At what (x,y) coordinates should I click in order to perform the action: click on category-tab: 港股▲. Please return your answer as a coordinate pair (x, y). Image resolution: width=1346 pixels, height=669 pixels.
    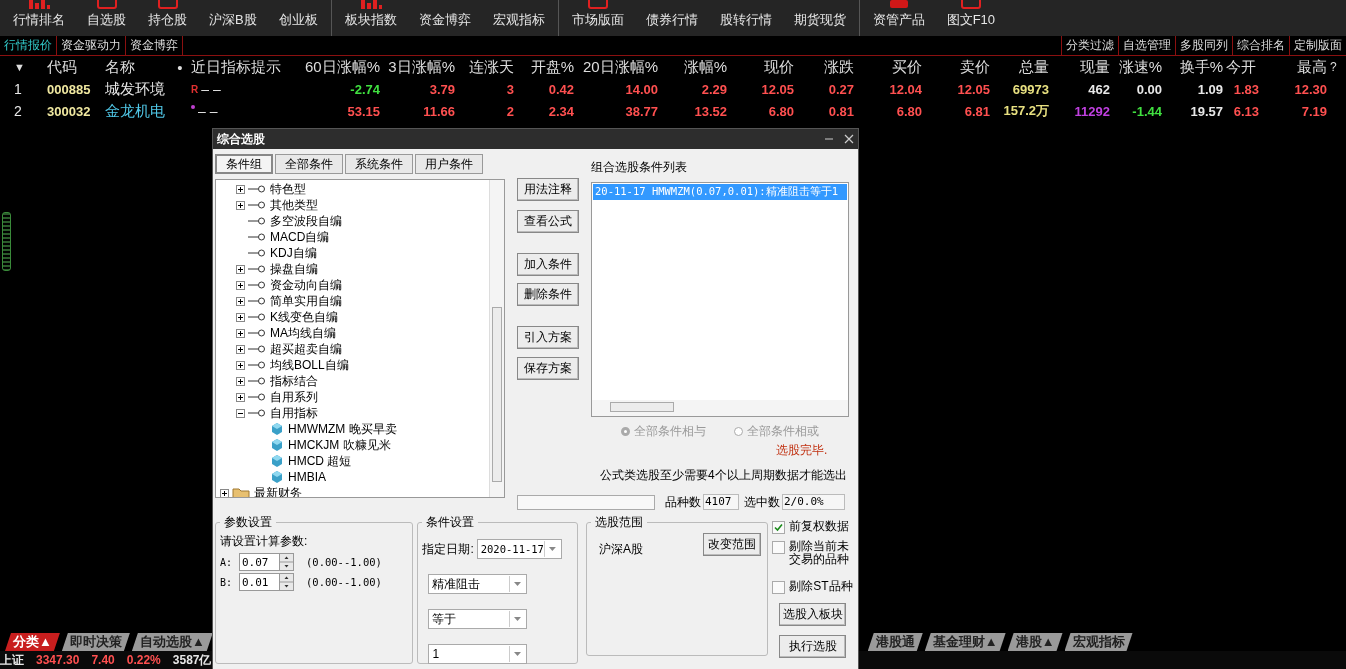
    Looking at the image, I should click on (1035, 642).